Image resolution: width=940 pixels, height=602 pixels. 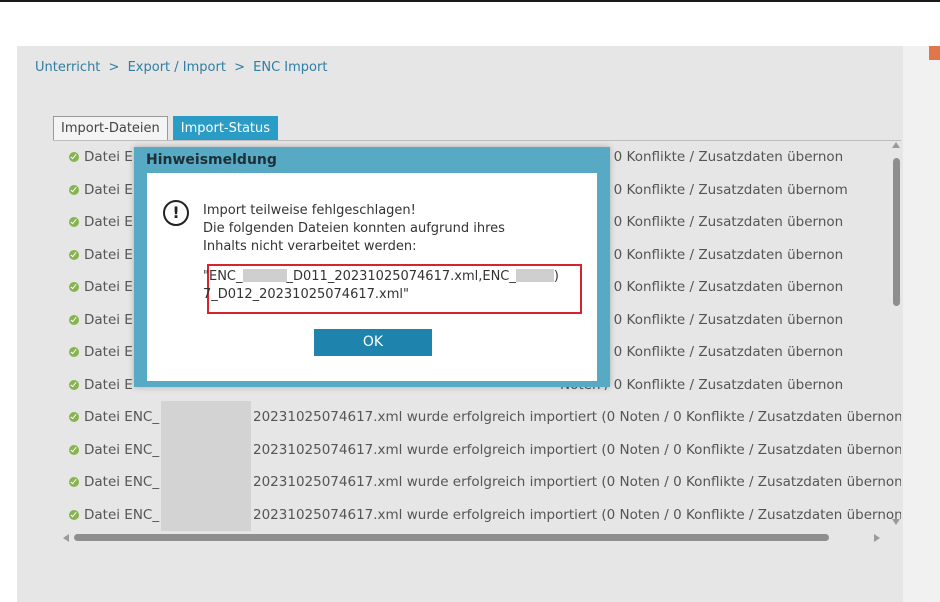 I want to click on failed-file-line: "ENC_ _D011_20231025074617.xml,ENC_), so click(x=381, y=277).